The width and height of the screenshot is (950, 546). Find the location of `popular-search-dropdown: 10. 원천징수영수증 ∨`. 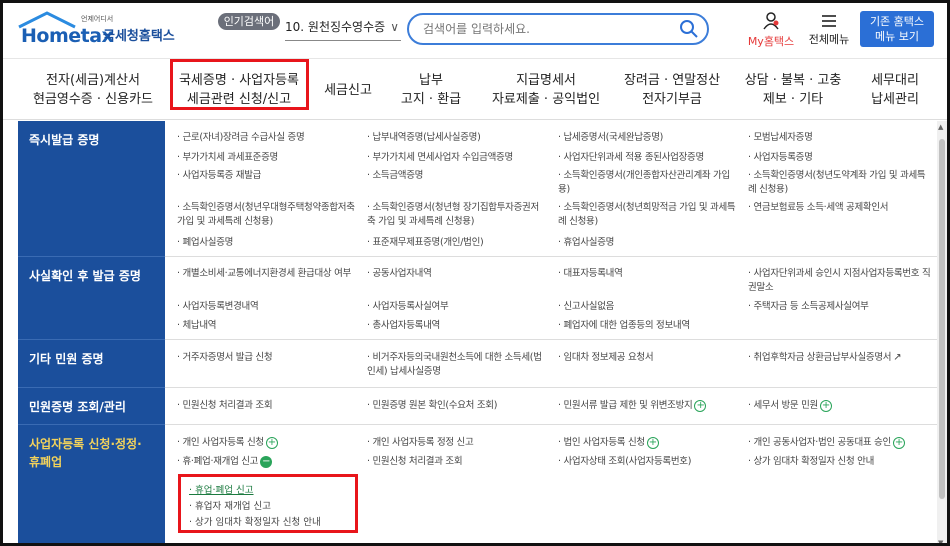

popular-search-dropdown: 10. 원천징수영수증 ∨ is located at coordinates (343, 28).